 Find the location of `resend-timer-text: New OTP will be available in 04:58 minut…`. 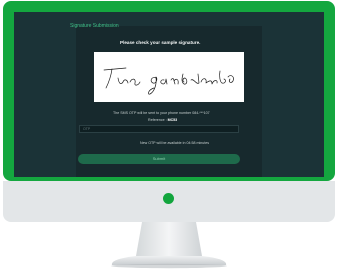

resend-timer-text: New OTP will be available in 04:58 minut… is located at coordinates (175, 143).